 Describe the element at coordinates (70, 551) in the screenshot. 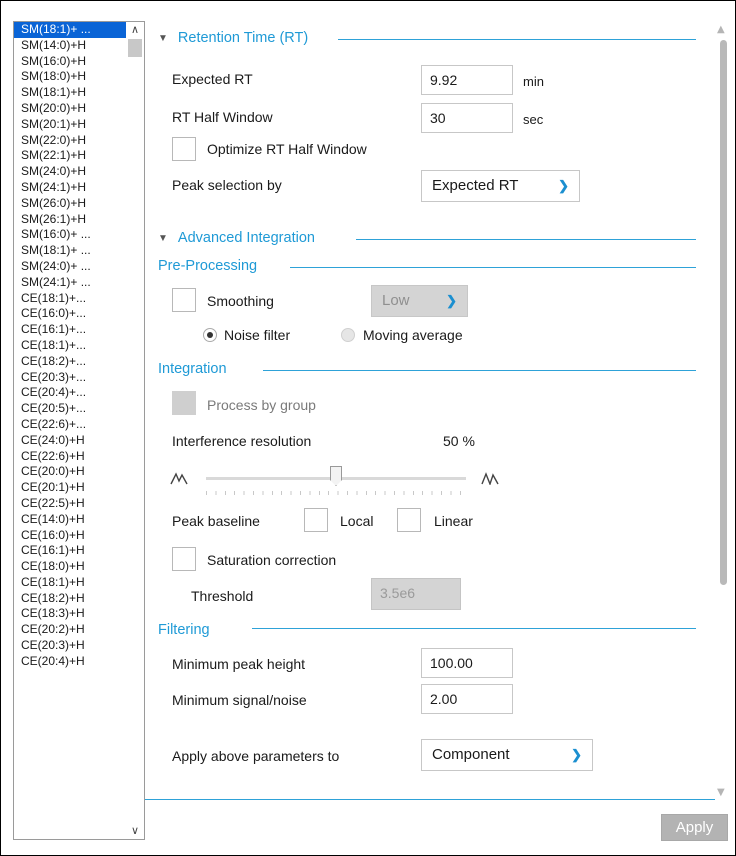

I see `list-item: CE(16:1)+H` at that location.